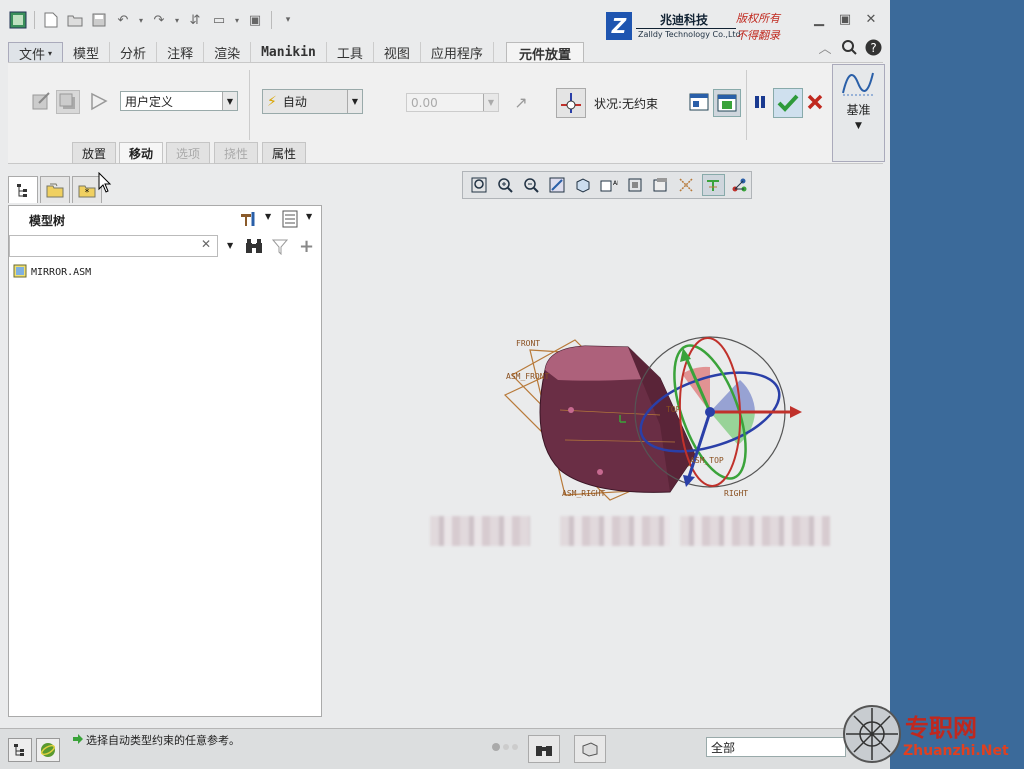 Image resolution: width=1024 pixels, height=769 pixels. Describe the element at coordinates (206, 244) in the screenshot. I see `clear-search-icon: ✕` at that location.